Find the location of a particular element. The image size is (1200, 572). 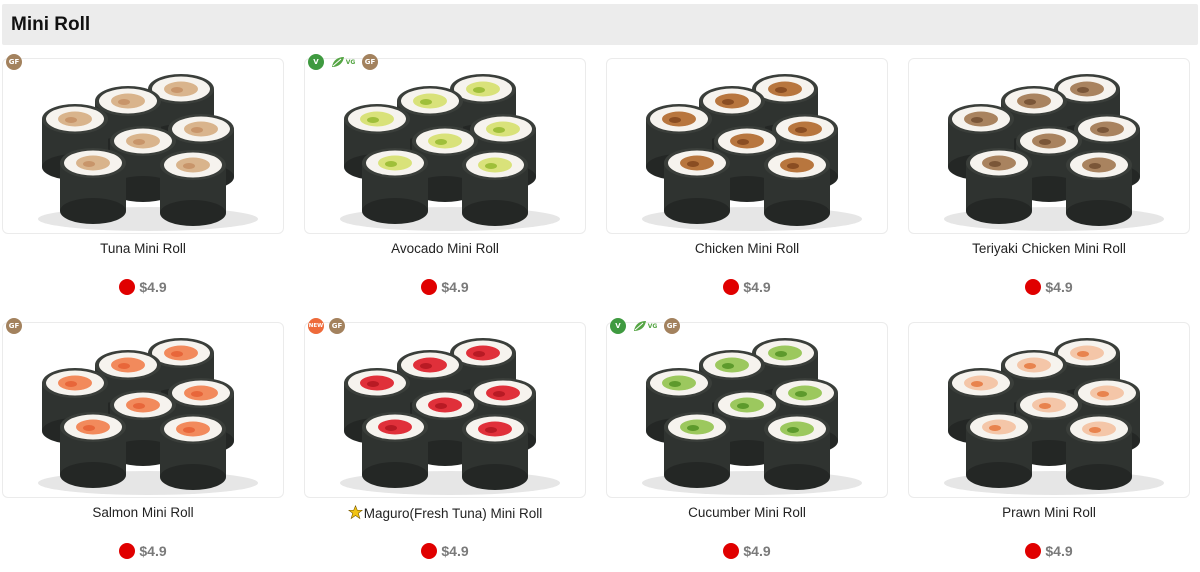

menu-item-name-text: Tuna Mini Roll is located at coordinates (143, 248).